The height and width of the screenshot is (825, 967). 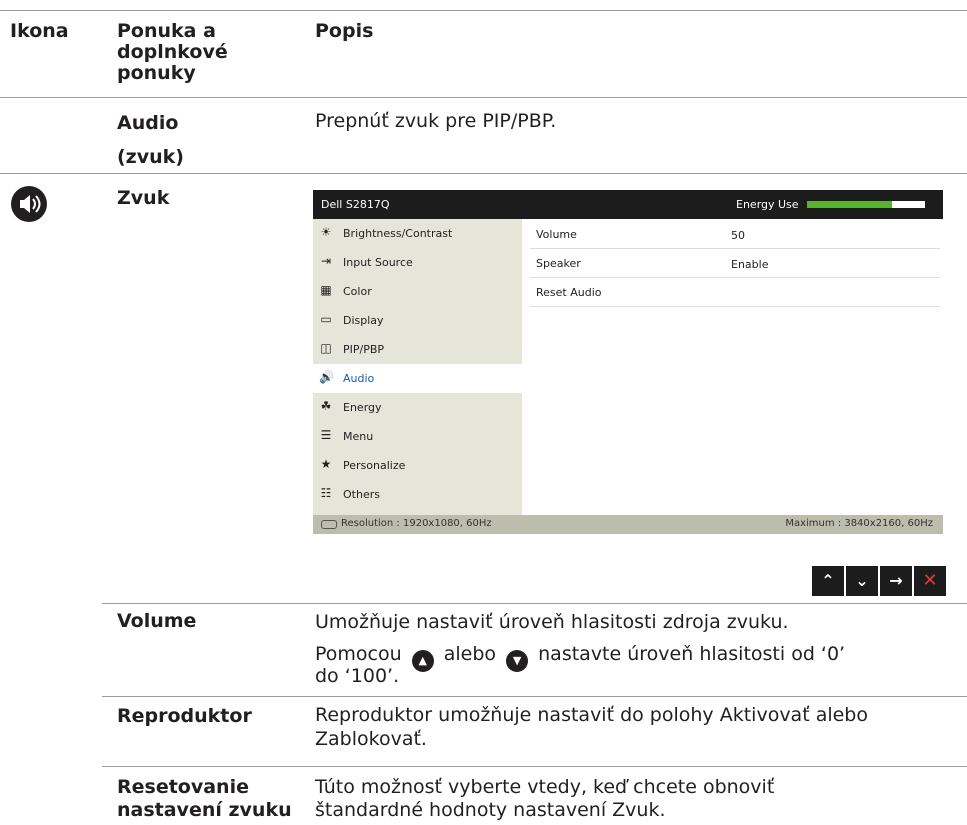 What do you see at coordinates (326, 377) in the screenshot?
I see `audio-icon: 🔊` at bounding box center [326, 377].